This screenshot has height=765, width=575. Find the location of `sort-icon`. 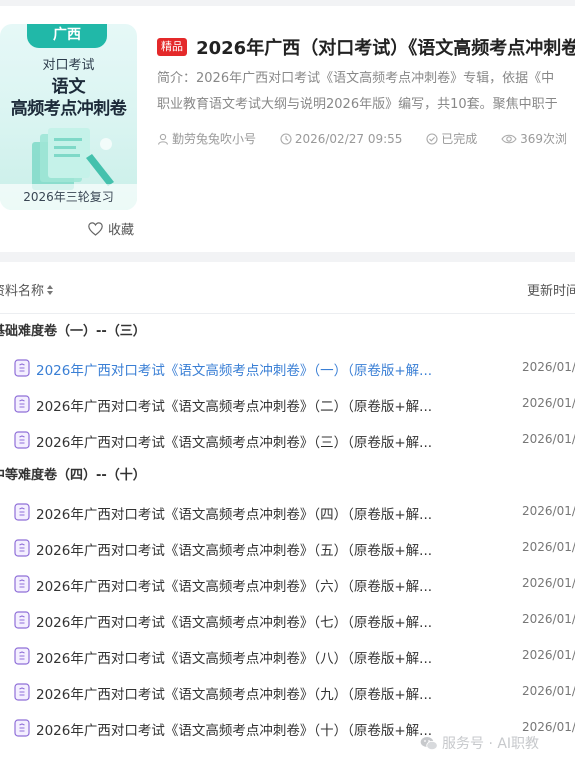

sort-icon is located at coordinates (50, 289).